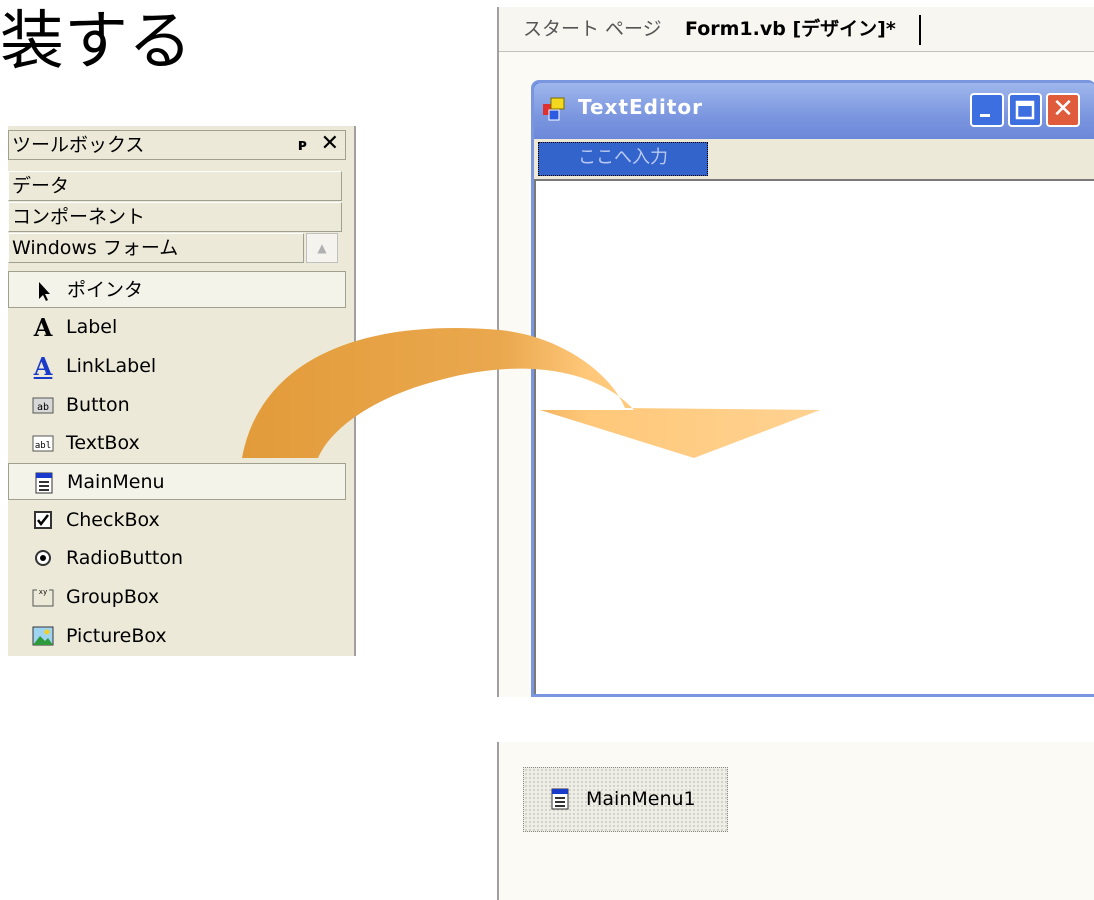  I want to click on tool-label: ポインタ, so click(105, 290).